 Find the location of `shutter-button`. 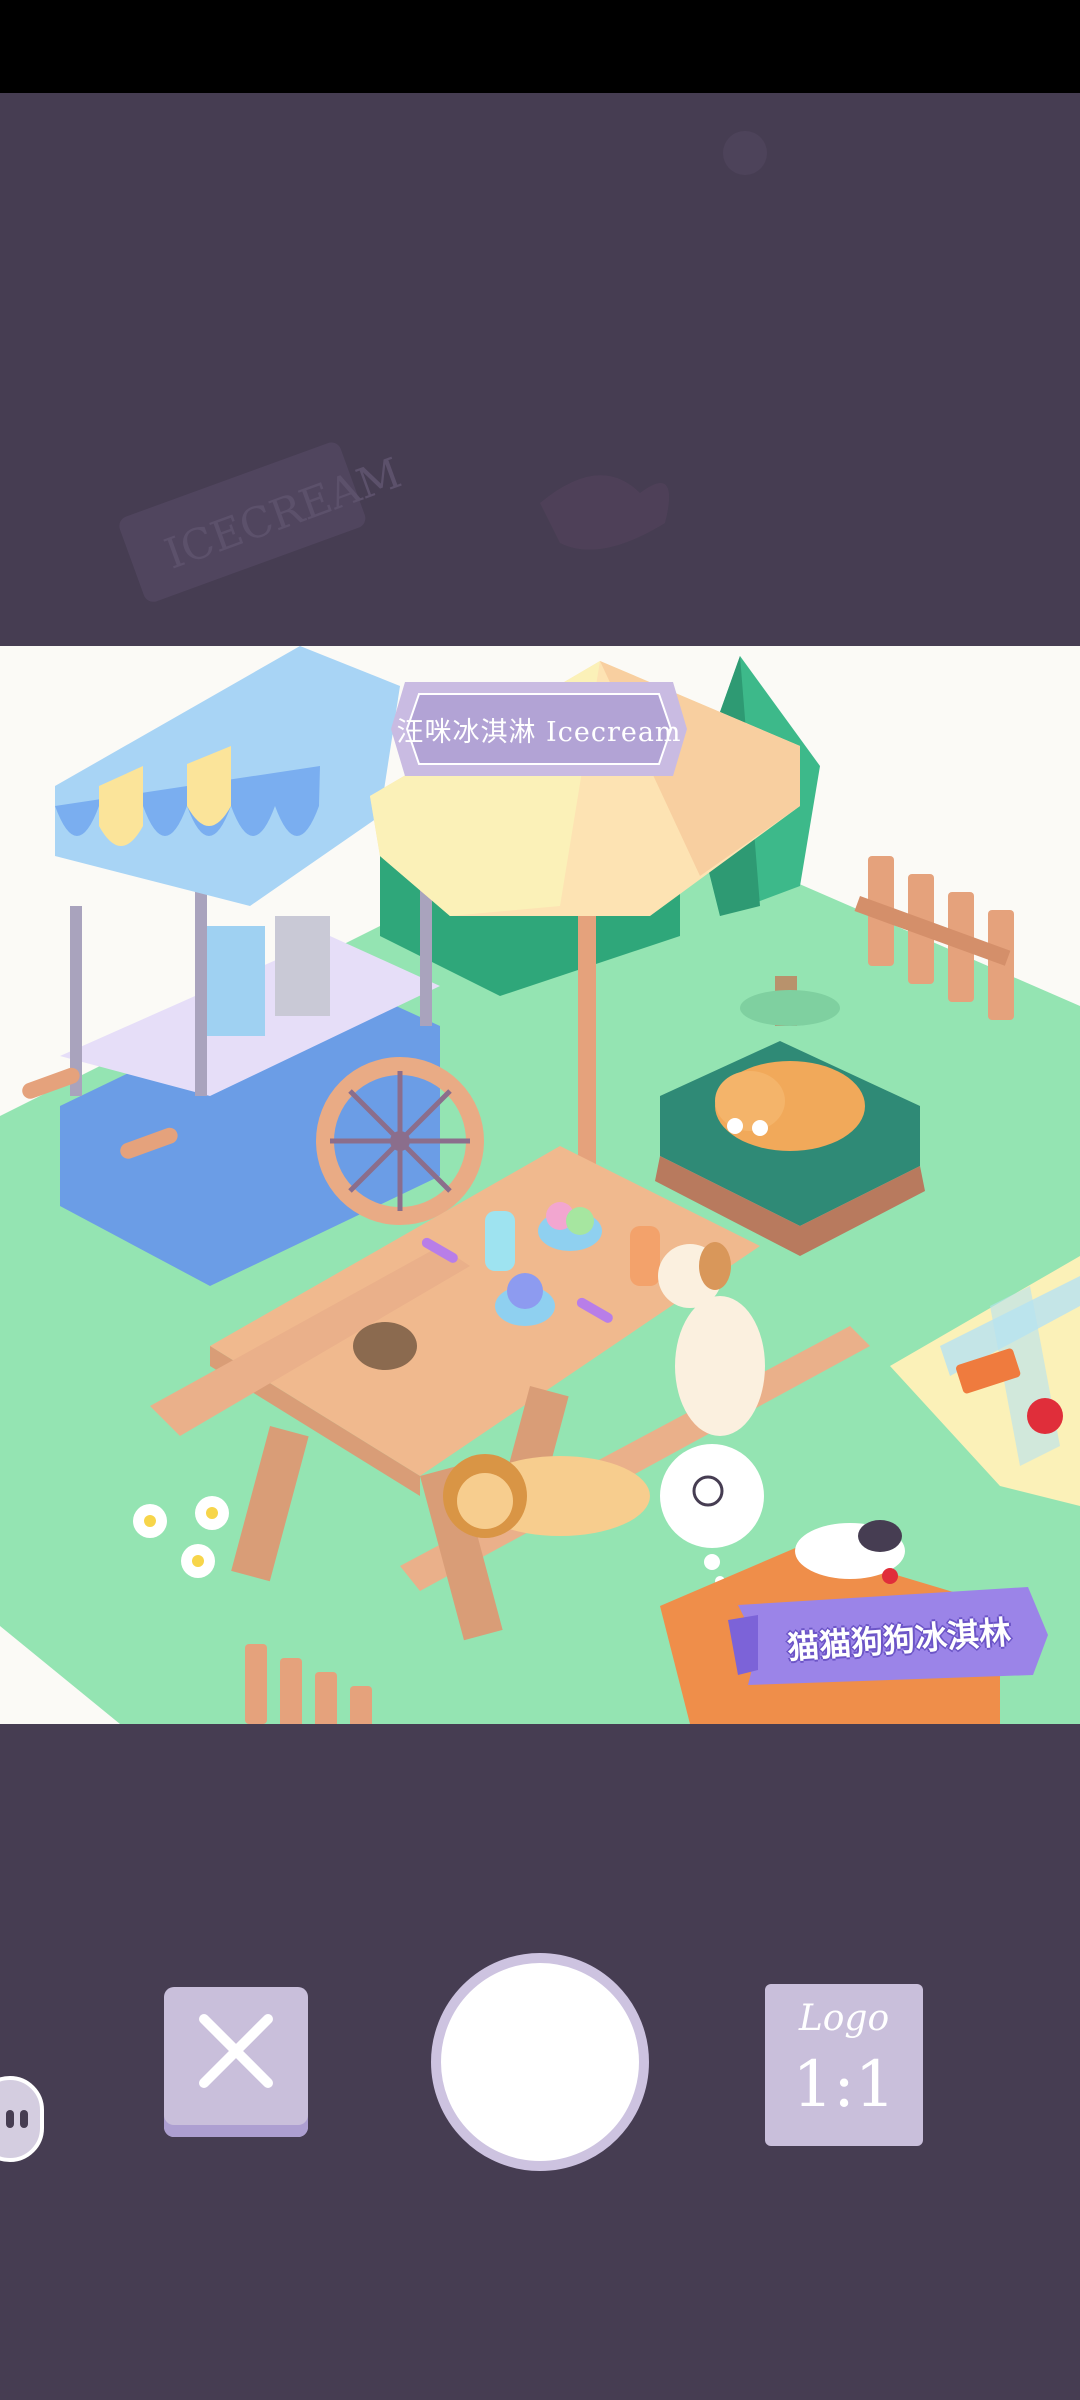

shutter-button is located at coordinates (540, 2062).